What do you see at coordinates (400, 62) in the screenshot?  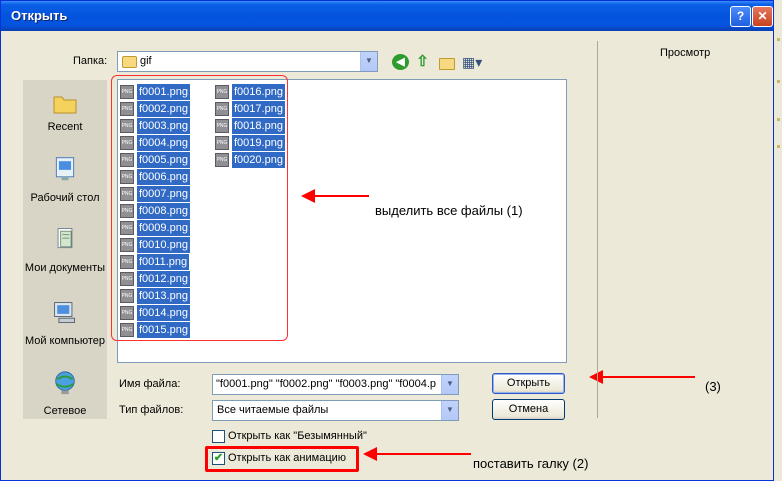 I see `back-icon: ◀` at bounding box center [400, 62].